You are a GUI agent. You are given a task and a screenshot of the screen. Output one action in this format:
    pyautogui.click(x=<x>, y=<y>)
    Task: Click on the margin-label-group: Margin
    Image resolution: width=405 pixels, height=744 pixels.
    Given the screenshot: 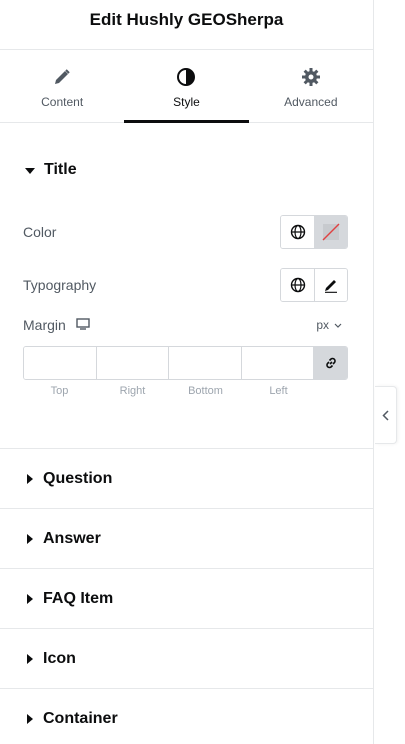 What is the action you would take?
    pyautogui.click(x=56, y=325)
    